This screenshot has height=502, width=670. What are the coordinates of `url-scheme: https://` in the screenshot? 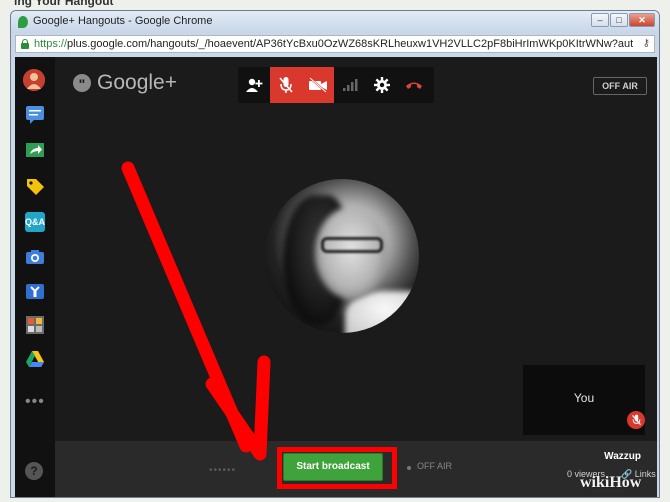 It's located at (51, 44).